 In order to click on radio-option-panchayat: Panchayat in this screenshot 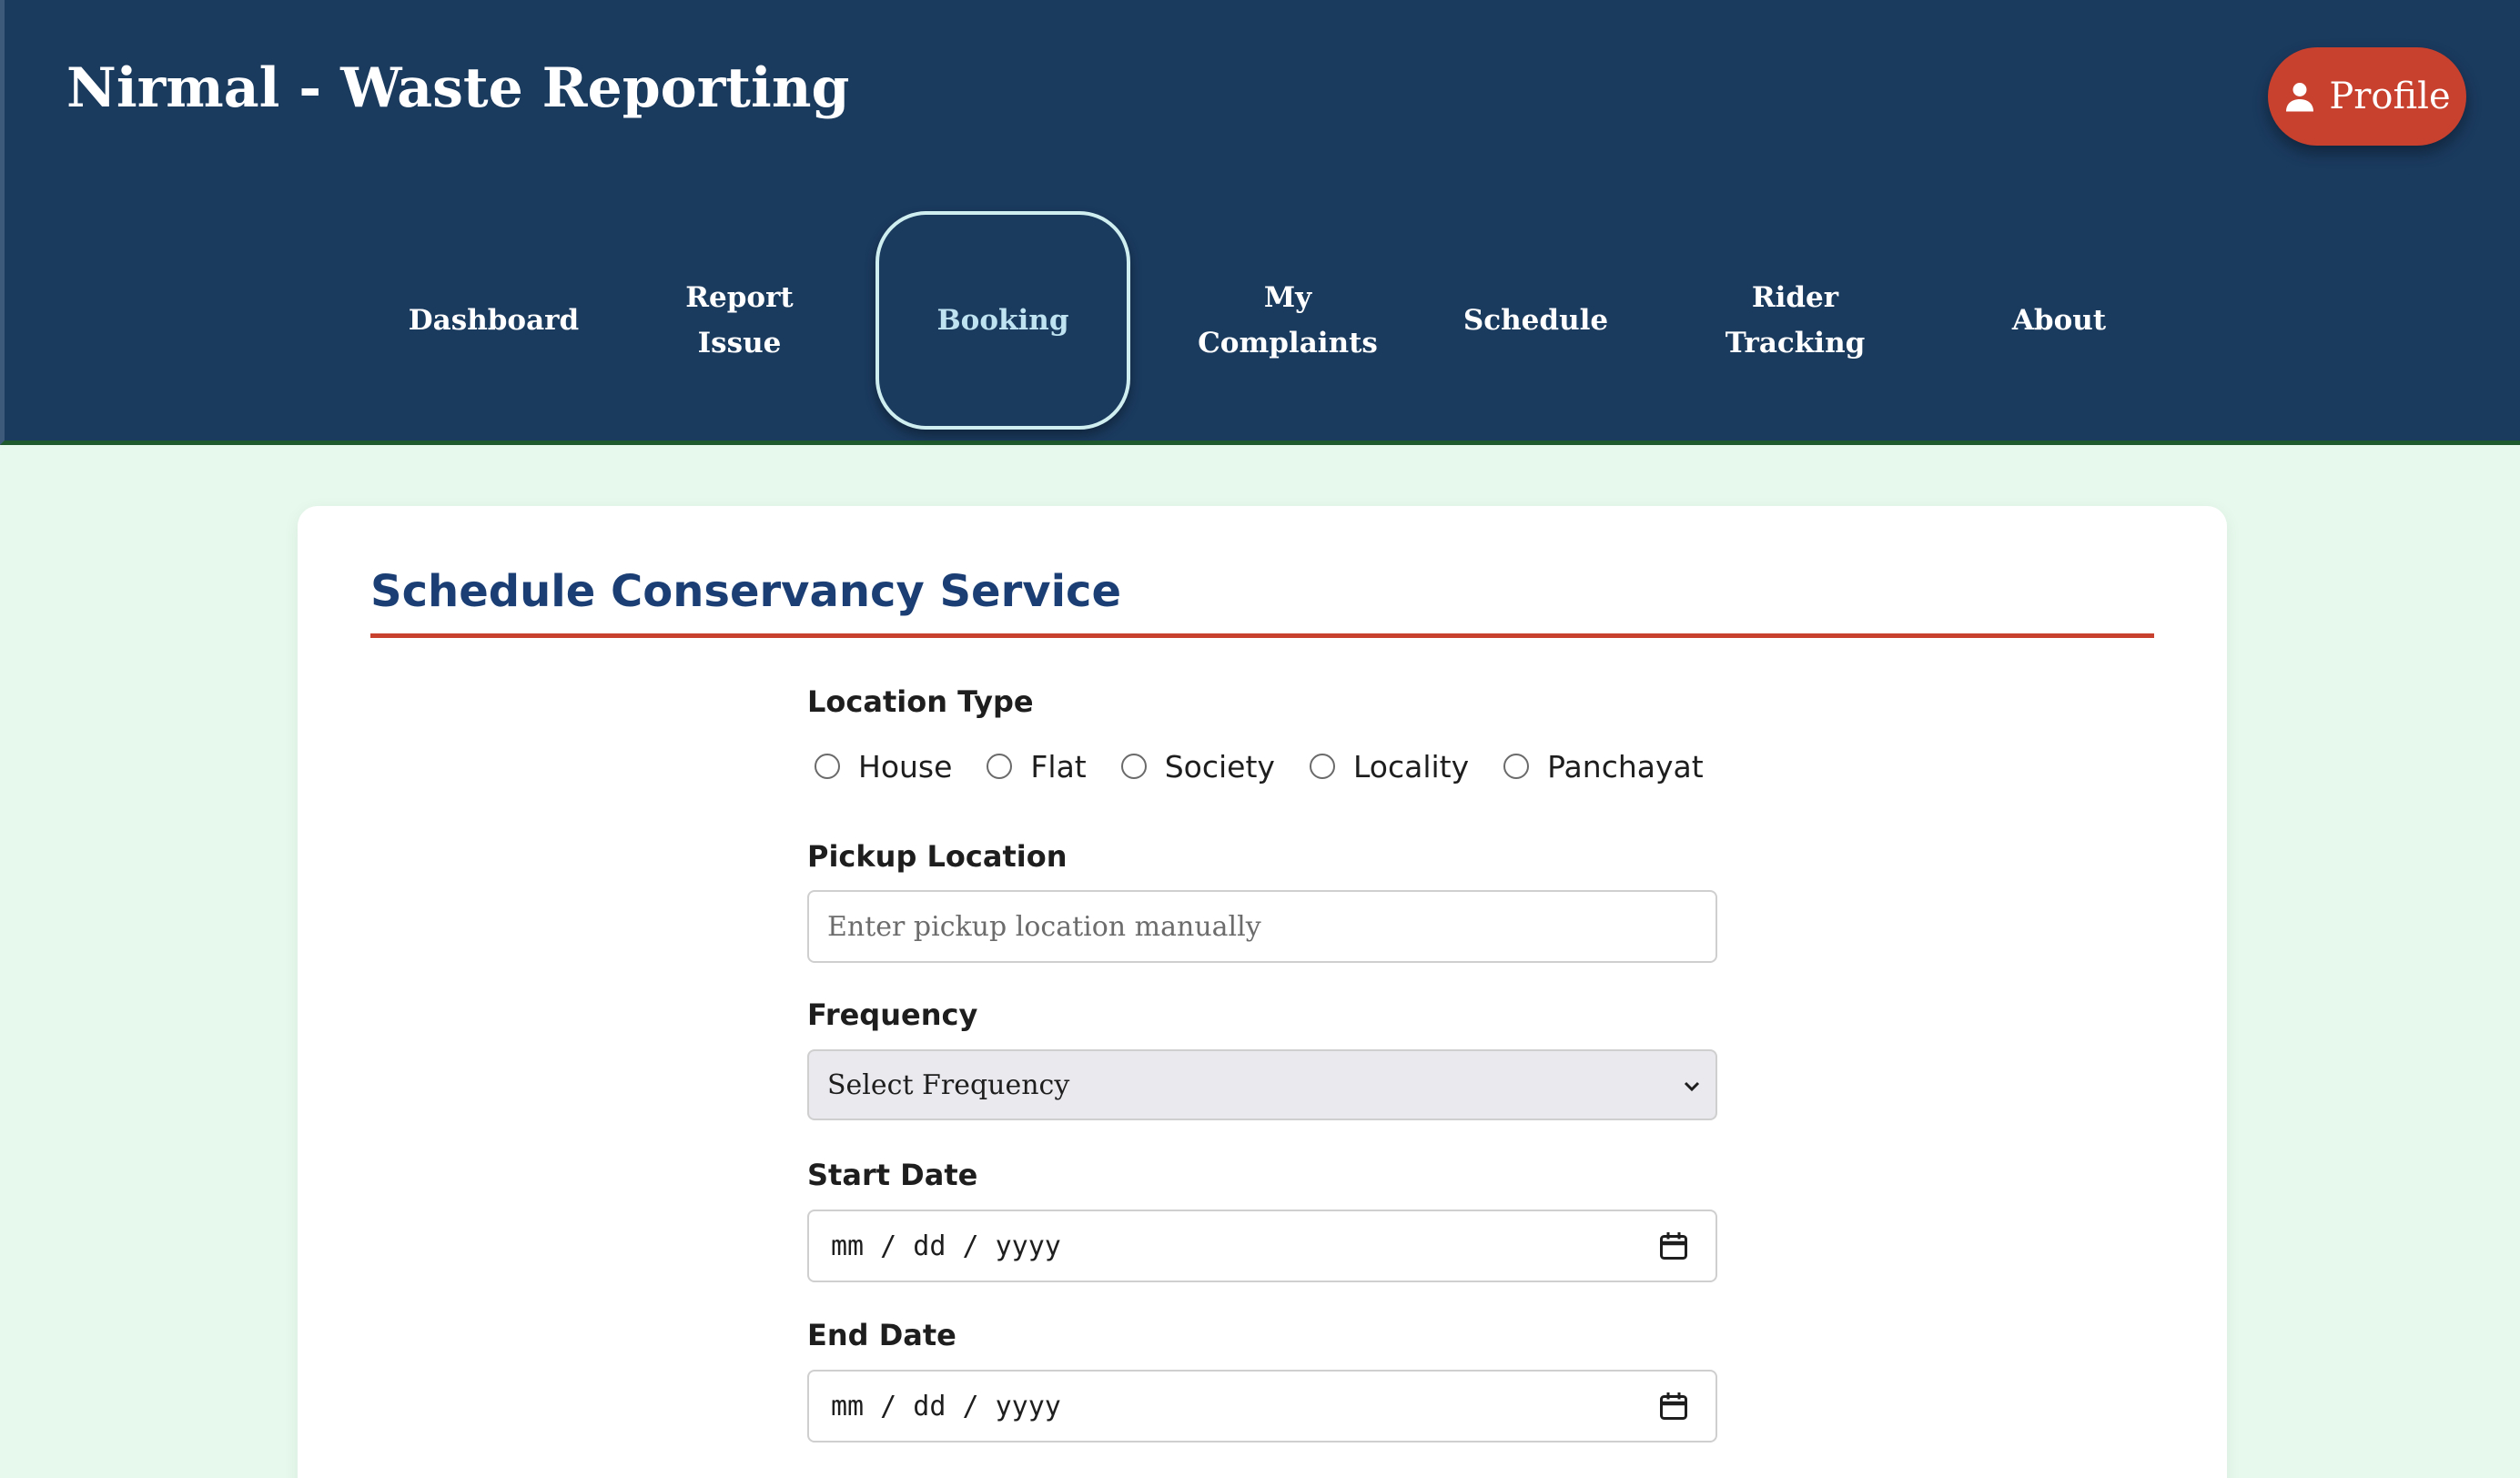, I will do `click(1603, 767)`.